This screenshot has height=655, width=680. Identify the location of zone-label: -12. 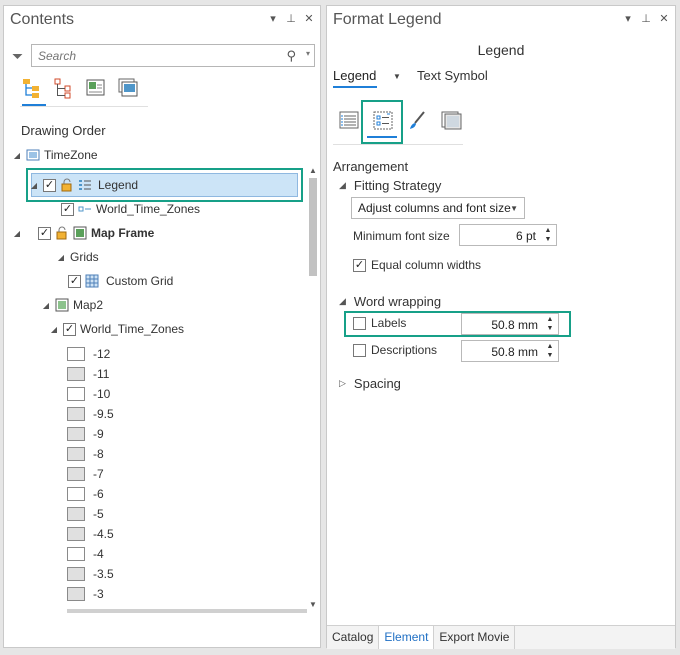
(102, 354).